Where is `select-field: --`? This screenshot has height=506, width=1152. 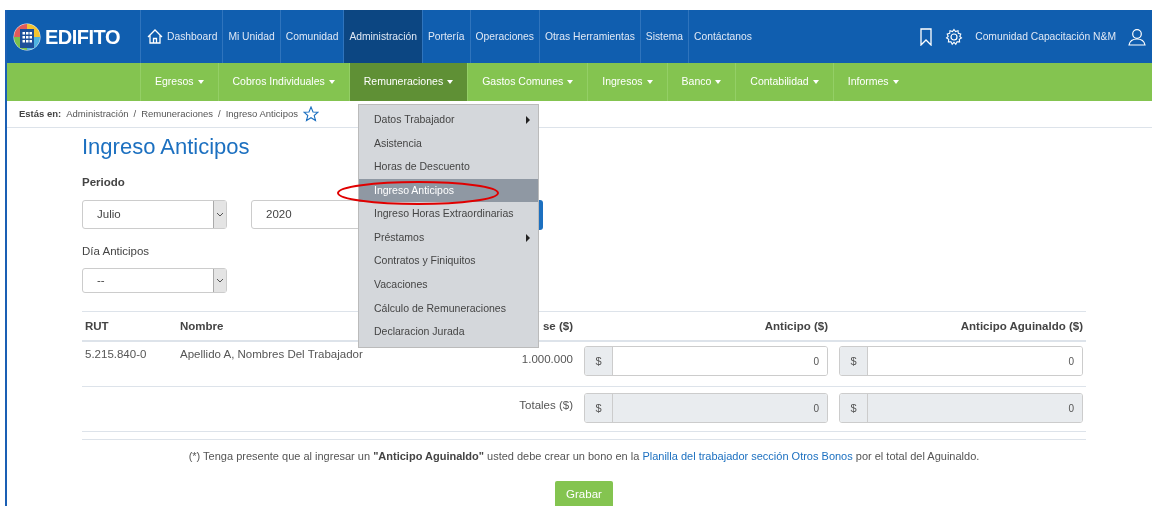
select-field: -- is located at coordinates (154, 280).